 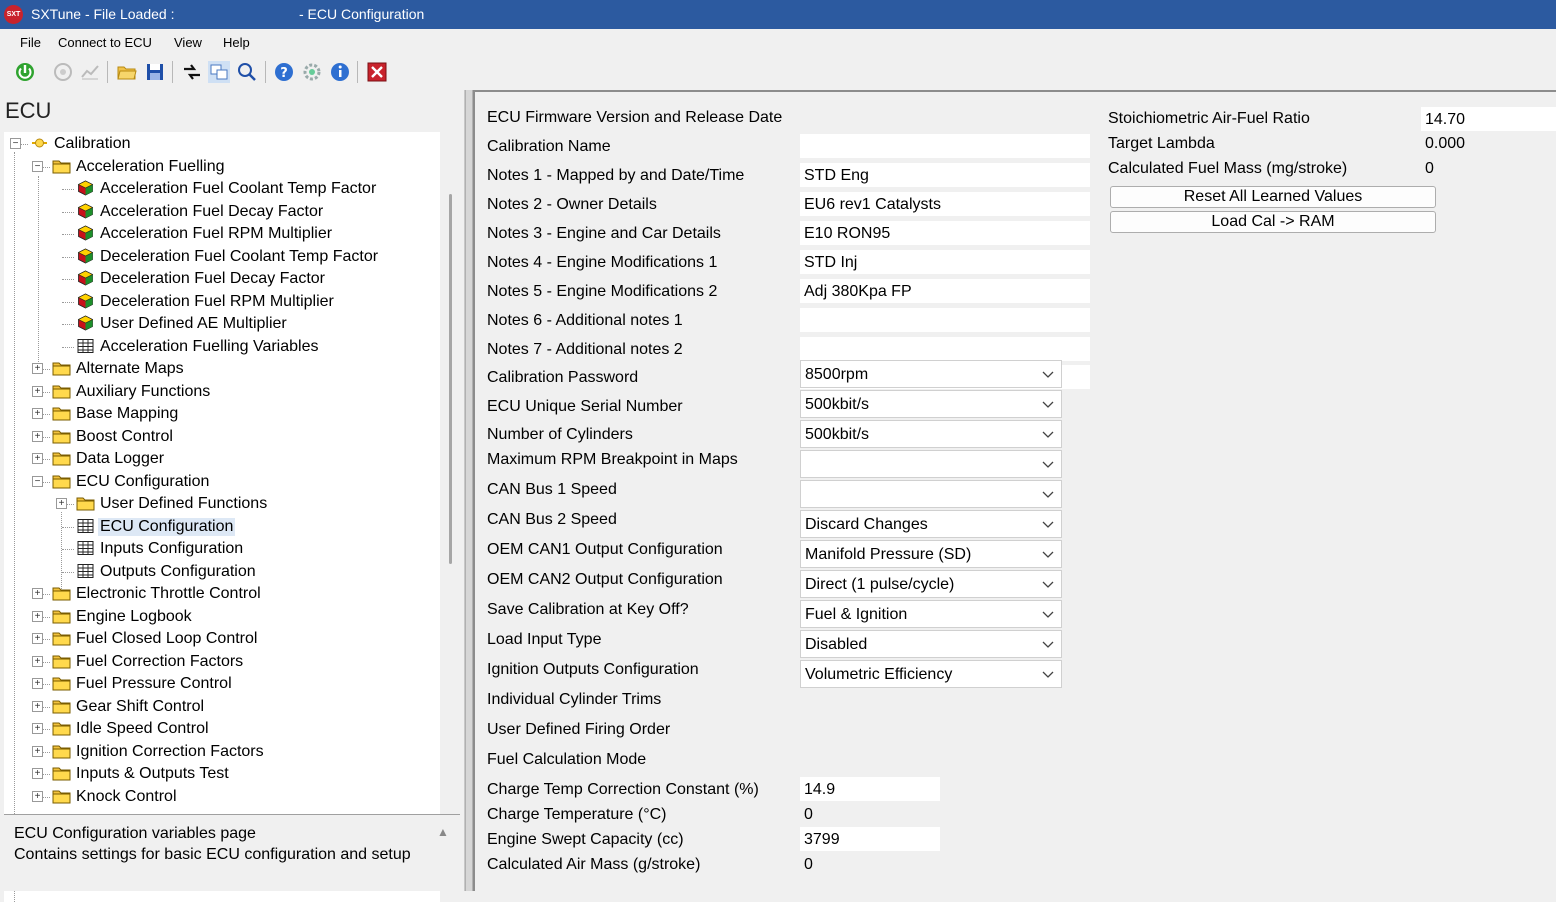 What do you see at coordinates (1273, 197) in the screenshot?
I see `reset-learned-values-button: Reset All Learned Values` at bounding box center [1273, 197].